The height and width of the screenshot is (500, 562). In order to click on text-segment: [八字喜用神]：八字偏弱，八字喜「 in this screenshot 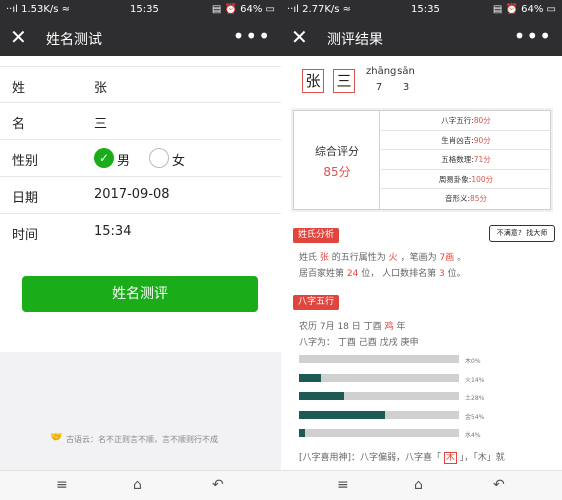, I will do `click(370, 458)`.